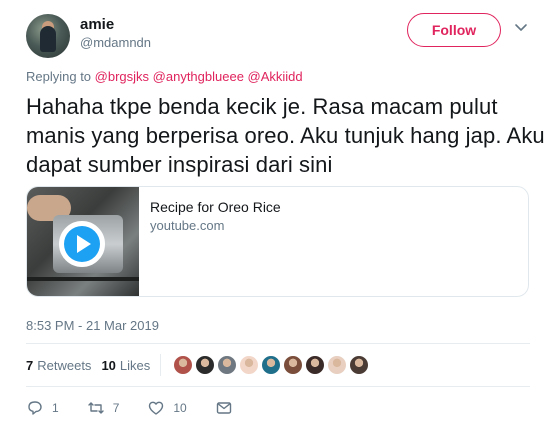  What do you see at coordinates (115, 42) in the screenshot?
I see `author-handle: @mdamndn` at bounding box center [115, 42].